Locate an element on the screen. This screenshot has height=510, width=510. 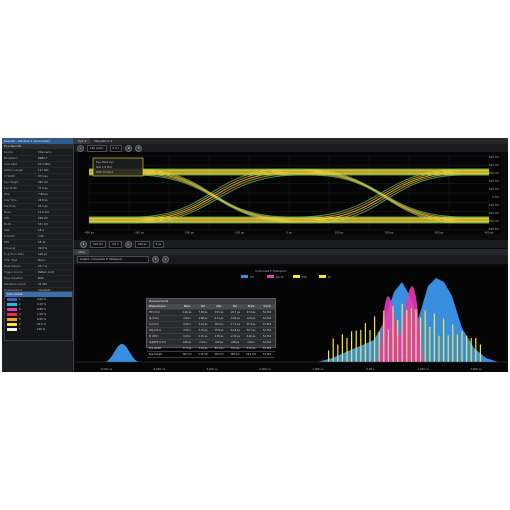
horizontal-scale-field: 100 ps is located at coordinates (142, 244).